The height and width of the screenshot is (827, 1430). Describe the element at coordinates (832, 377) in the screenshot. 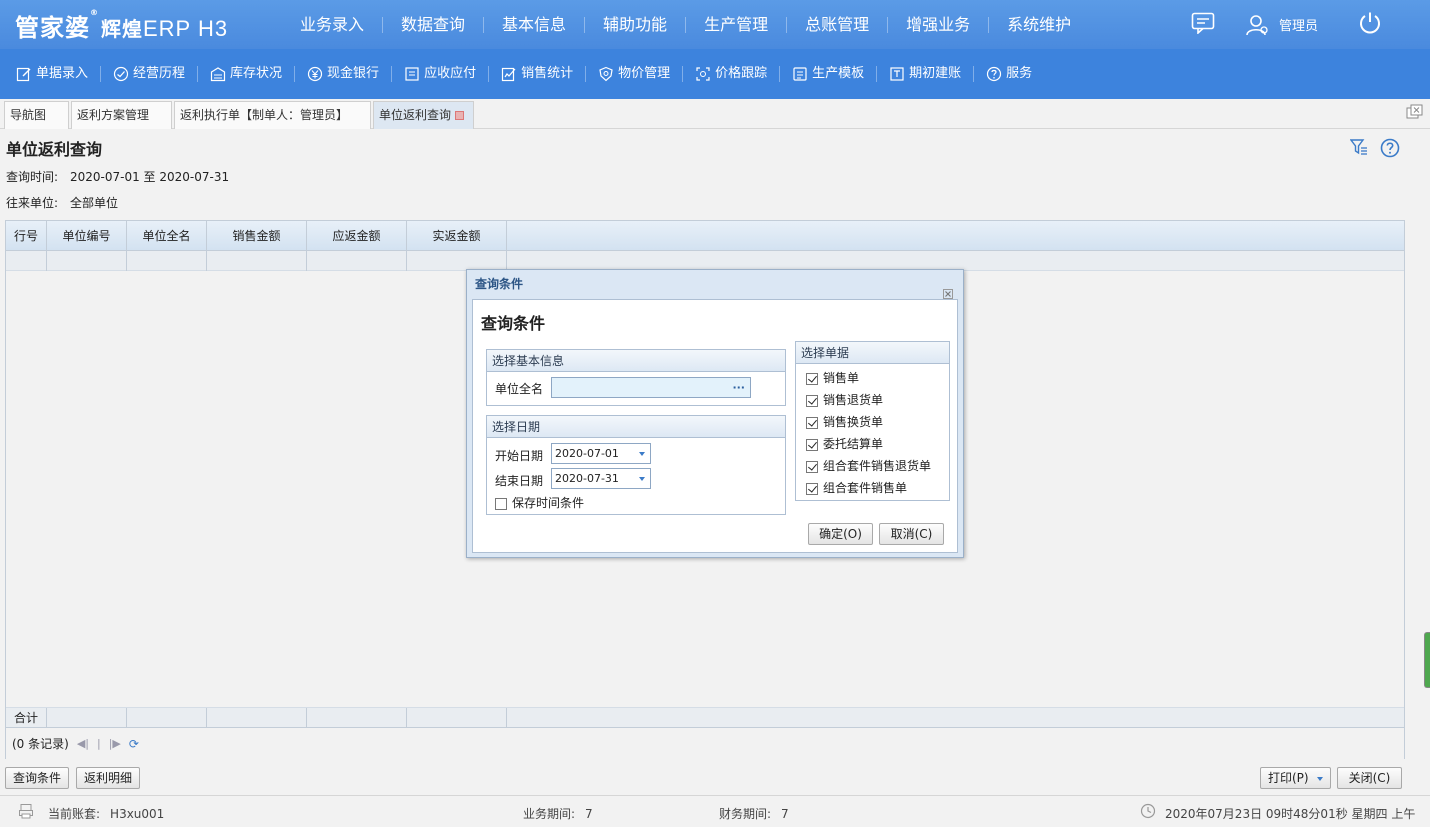

I see `doc-option: 销售单` at that location.